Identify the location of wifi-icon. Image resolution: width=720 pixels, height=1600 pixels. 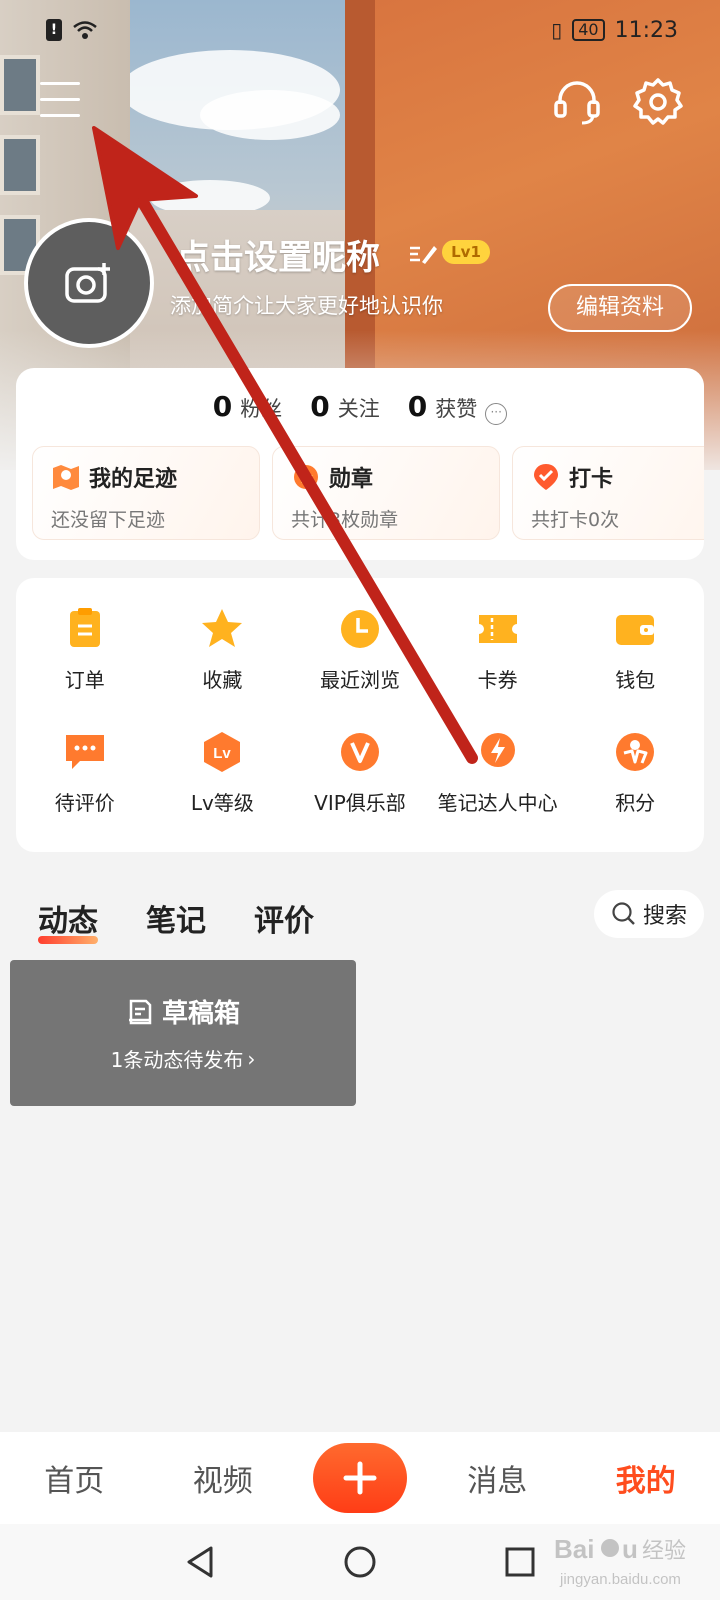
(85, 30).